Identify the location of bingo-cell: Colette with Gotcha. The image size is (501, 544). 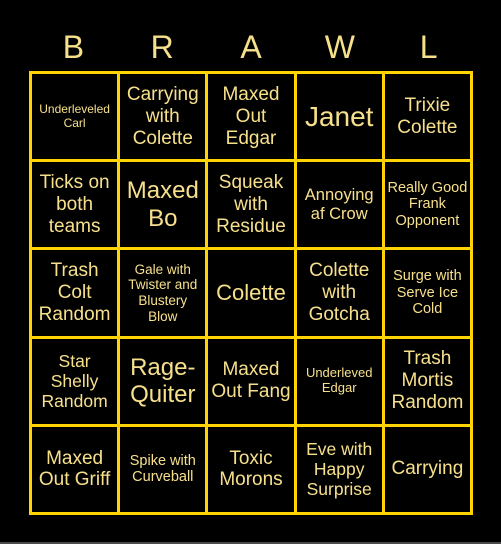
(339, 293).